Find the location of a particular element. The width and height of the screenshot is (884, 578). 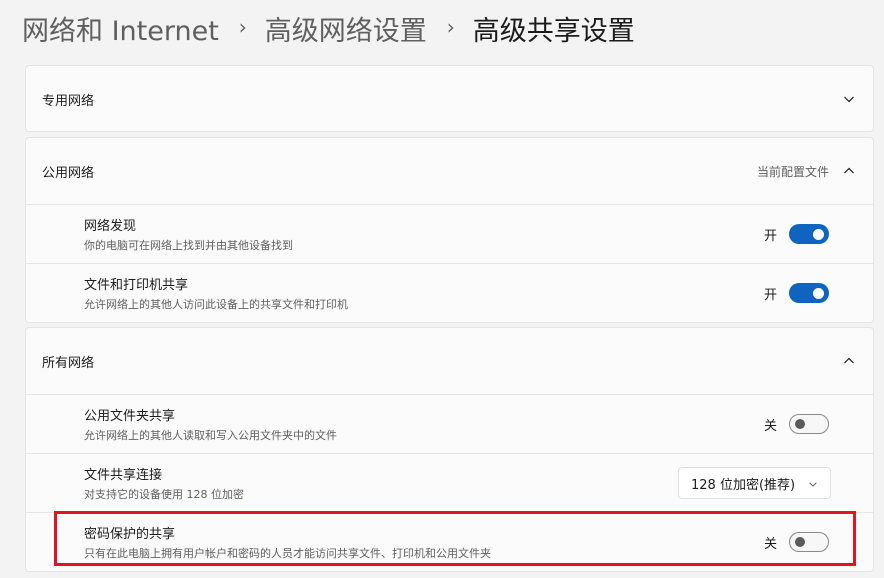

public-network-header: 公用网络 当前配置文件 is located at coordinates (449, 171).